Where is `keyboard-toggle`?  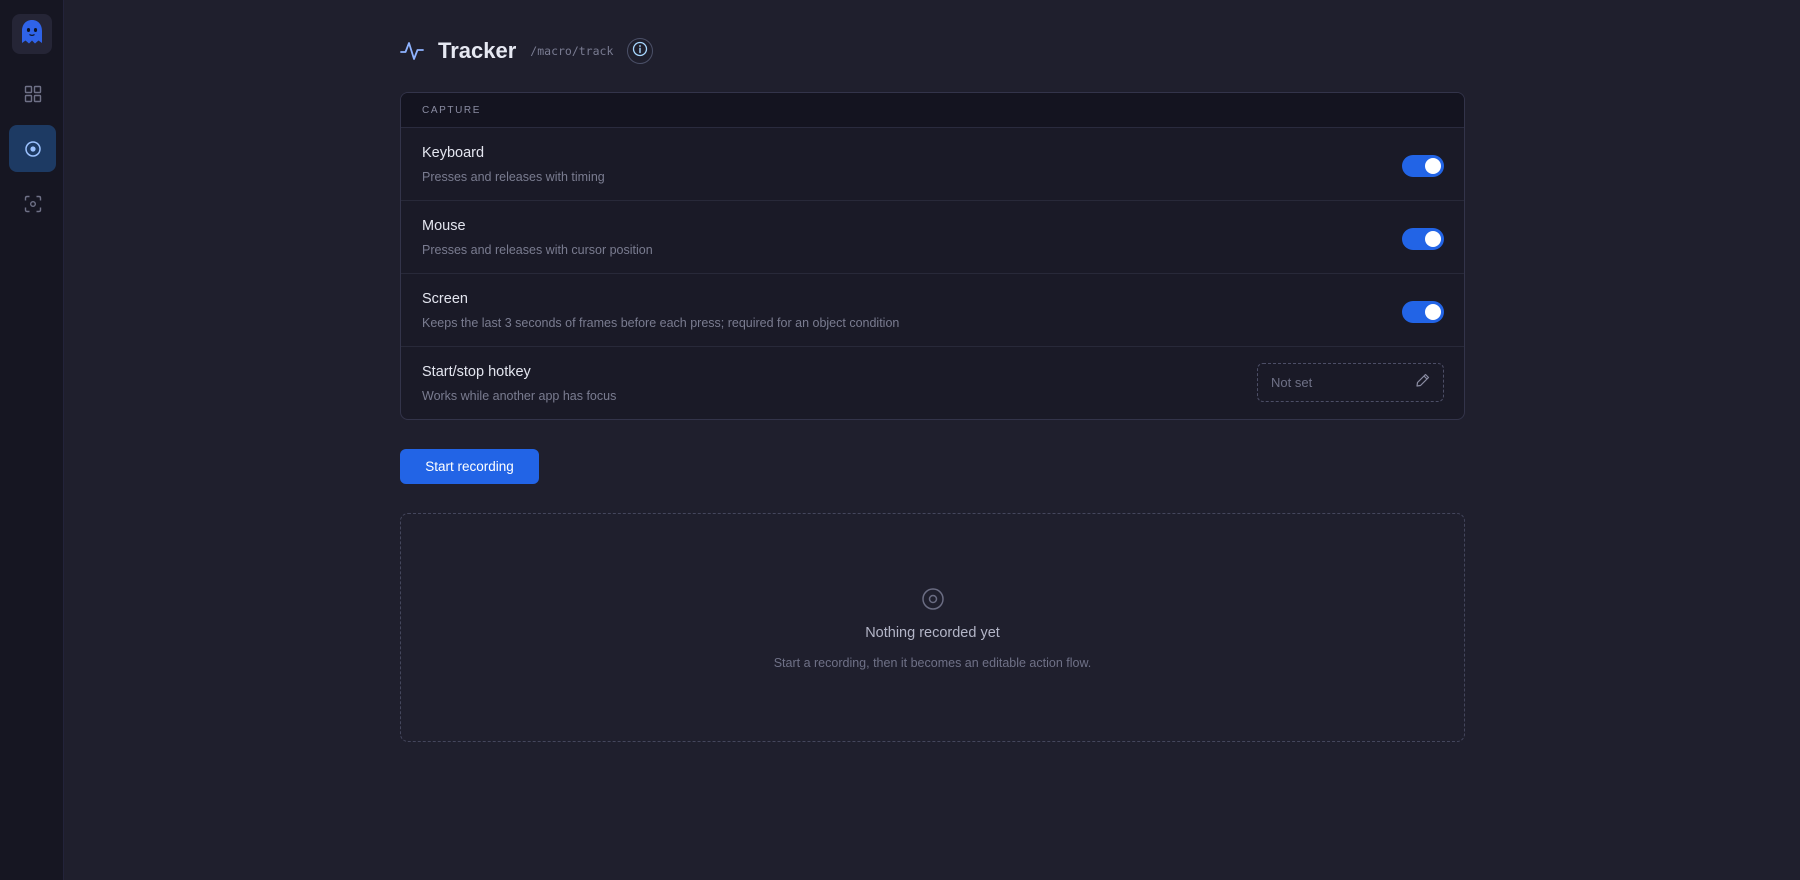 keyboard-toggle is located at coordinates (1423, 166).